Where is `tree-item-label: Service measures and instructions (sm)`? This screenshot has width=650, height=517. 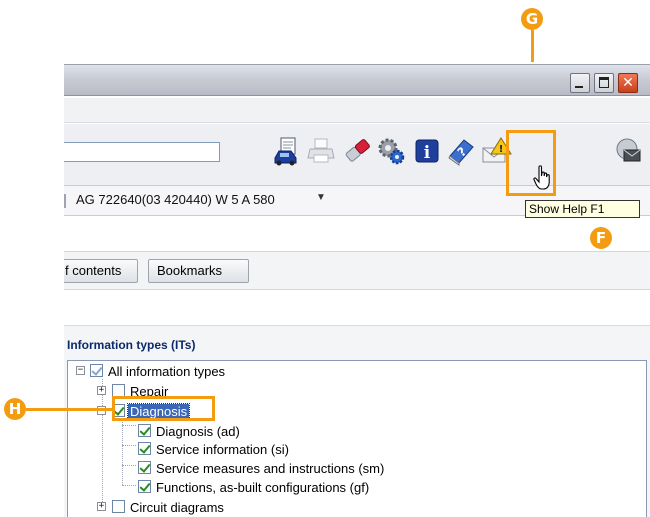
tree-item-label: Service measures and instructions (sm) is located at coordinates (270, 468).